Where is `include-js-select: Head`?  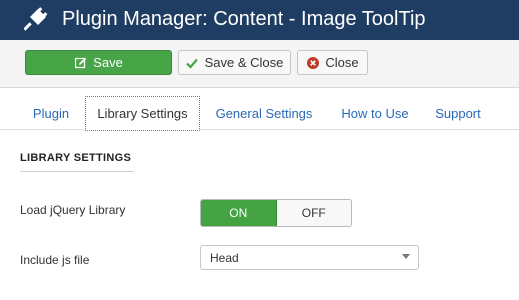
include-js-select: Head is located at coordinates (309, 257).